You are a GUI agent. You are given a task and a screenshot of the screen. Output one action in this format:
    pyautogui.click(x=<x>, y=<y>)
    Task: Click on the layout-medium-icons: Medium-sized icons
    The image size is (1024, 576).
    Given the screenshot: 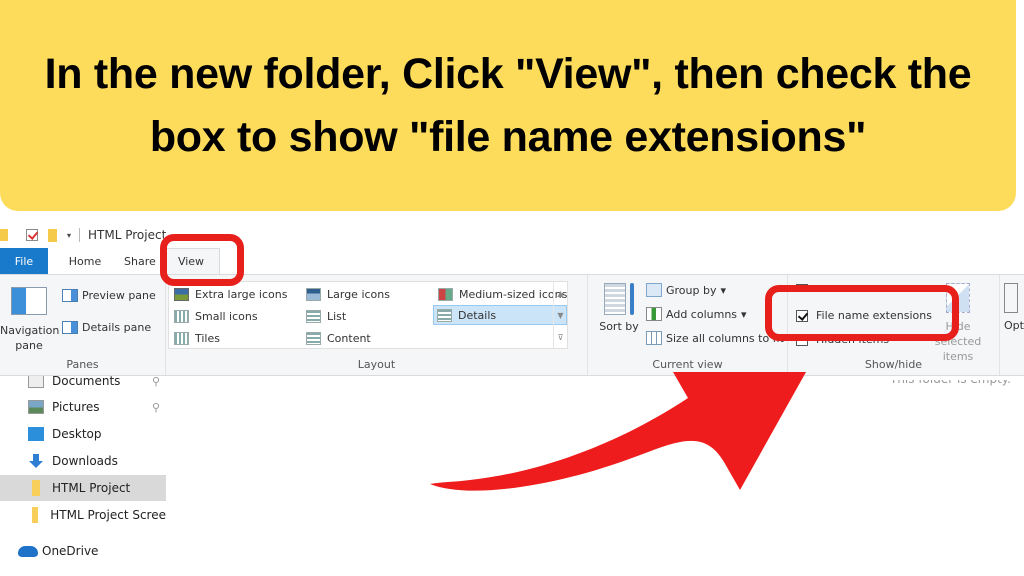 What is the action you would take?
    pyautogui.click(x=502, y=294)
    